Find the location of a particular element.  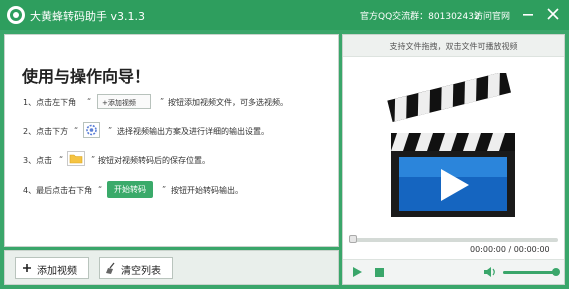

step4-prefix: 4、最后点击右下角 is located at coordinates (58, 190).